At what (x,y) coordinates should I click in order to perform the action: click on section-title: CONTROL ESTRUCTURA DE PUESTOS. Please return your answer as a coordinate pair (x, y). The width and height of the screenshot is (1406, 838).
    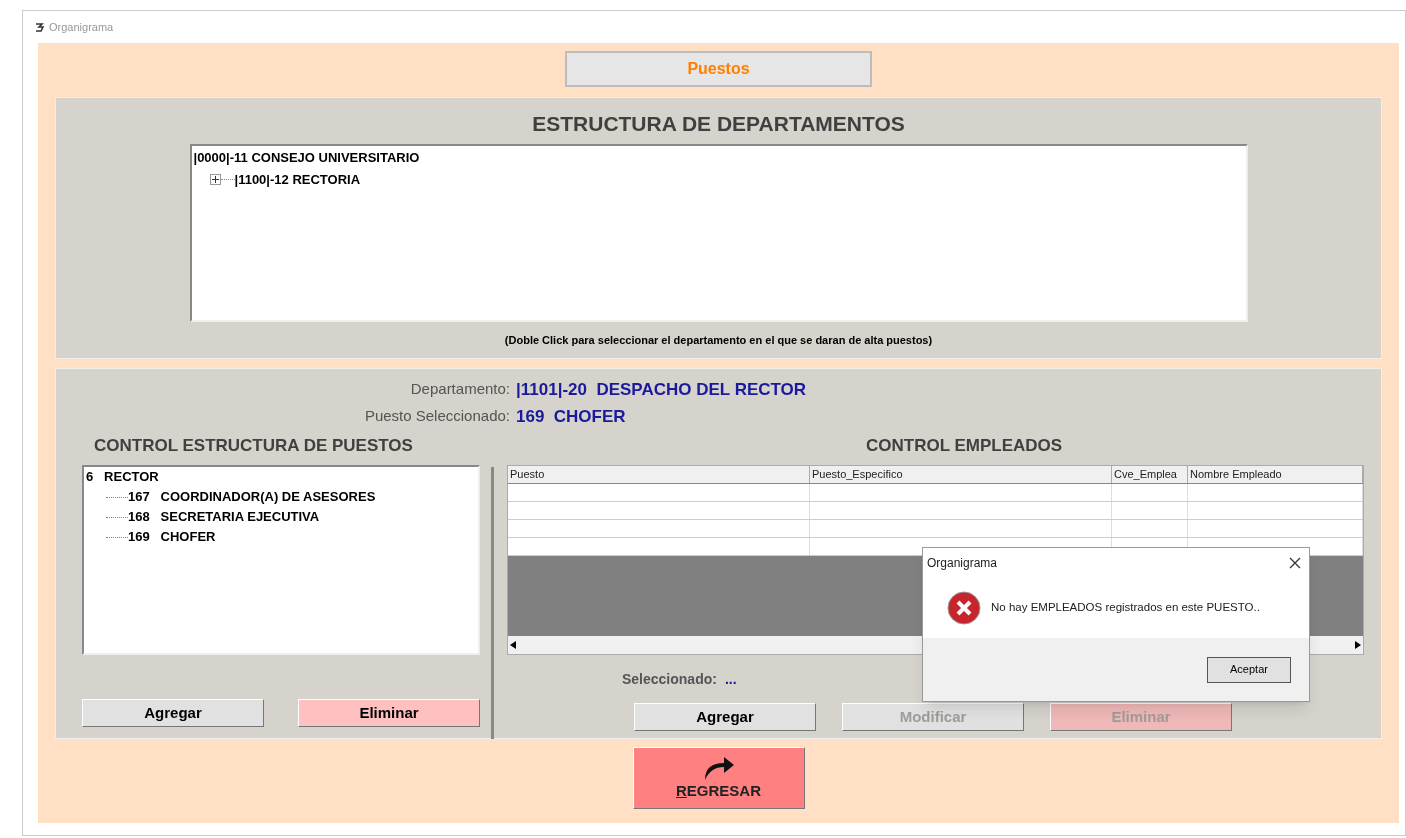
    Looking at the image, I should click on (254, 446).